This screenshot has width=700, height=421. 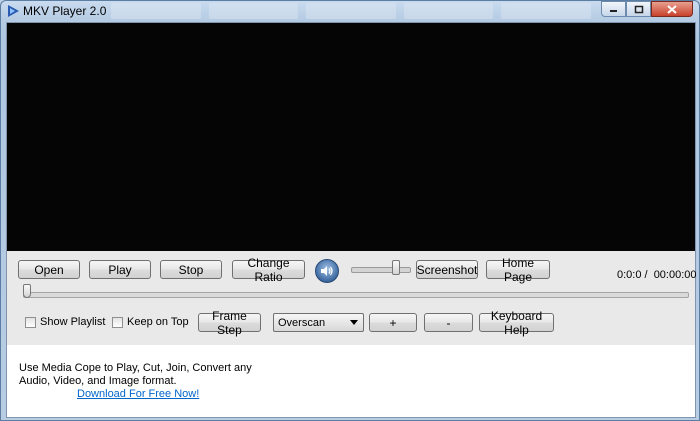 I want to click on keyboard-help-button: Keyboard Help, so click(x=516, y=323).